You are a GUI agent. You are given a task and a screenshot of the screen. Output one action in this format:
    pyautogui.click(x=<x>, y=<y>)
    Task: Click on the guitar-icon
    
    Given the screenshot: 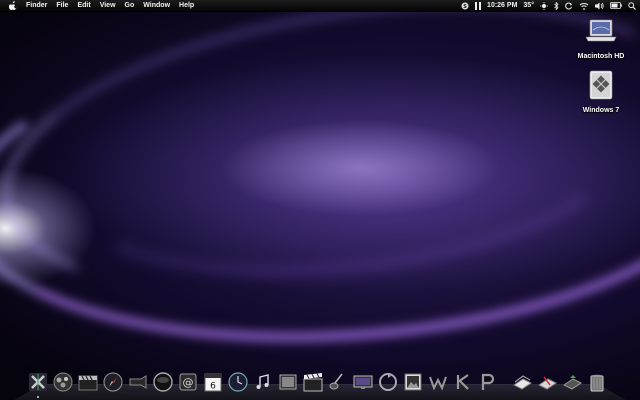 What is the action you would take?
    pyautogui.click(x=338, y=382)
    